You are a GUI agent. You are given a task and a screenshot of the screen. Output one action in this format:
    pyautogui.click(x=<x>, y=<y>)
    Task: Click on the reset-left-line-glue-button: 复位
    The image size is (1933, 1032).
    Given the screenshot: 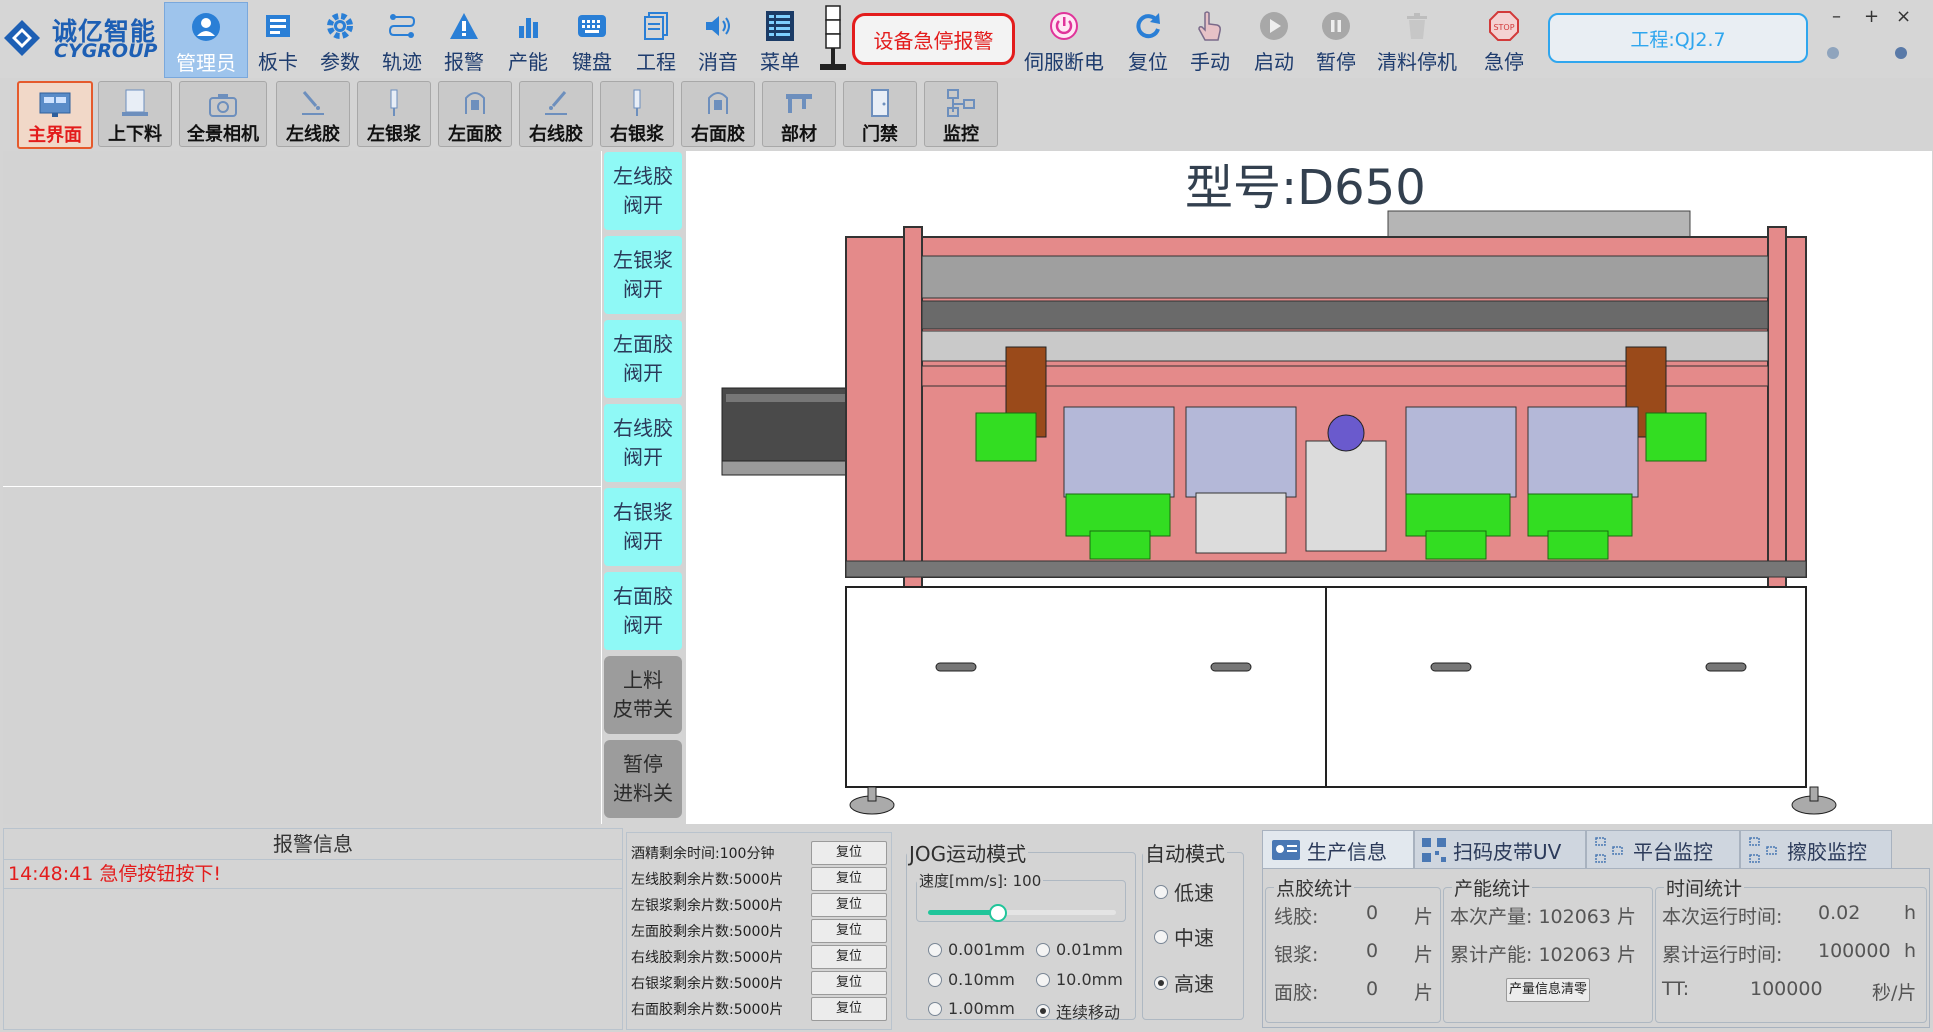 What is the action you would take?
    pyautogui.click(x=849, y=879)
    